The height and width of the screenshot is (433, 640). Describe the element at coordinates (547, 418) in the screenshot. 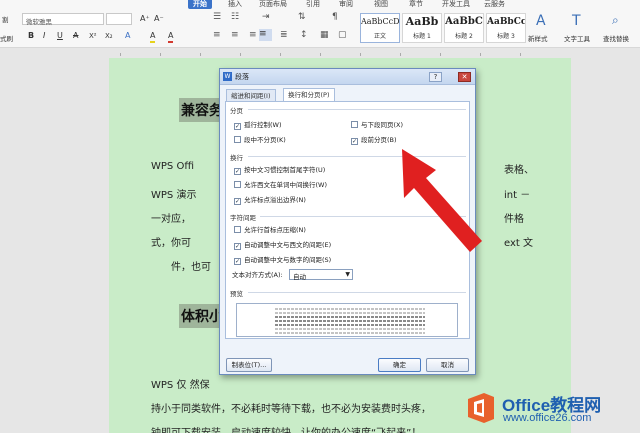

I see `watermark-url: www.office26.com` at that location.